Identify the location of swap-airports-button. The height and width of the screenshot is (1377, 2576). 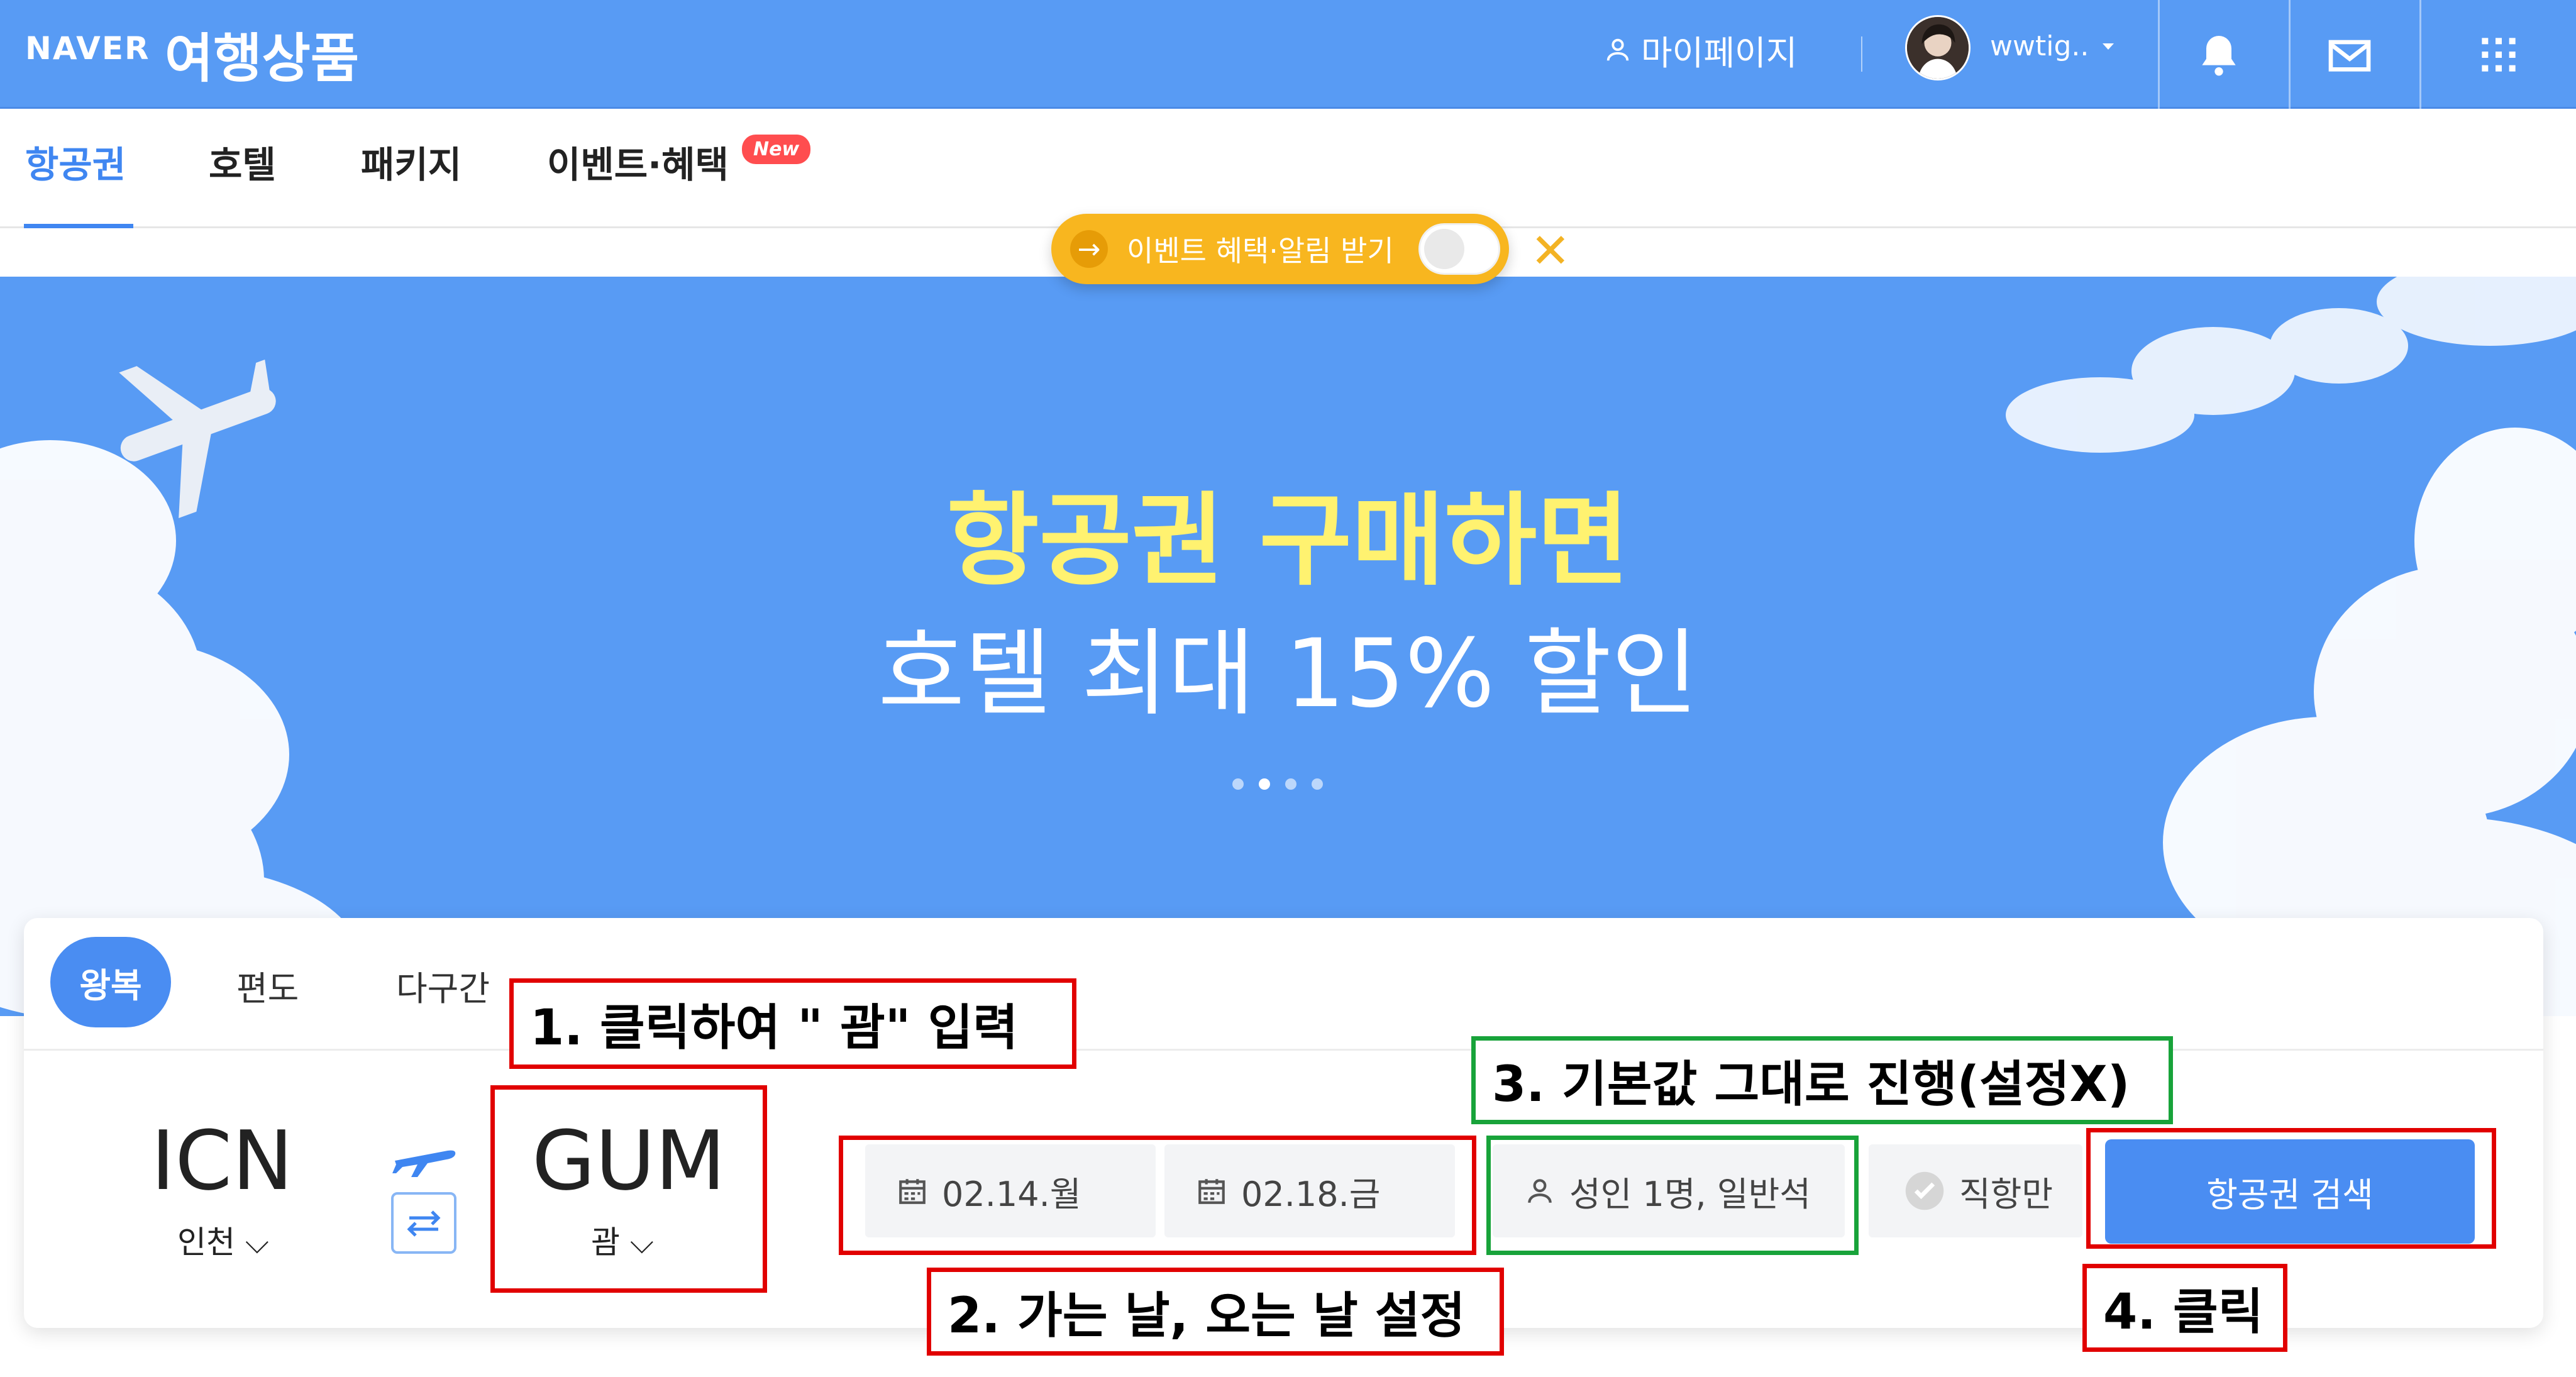
(423, 1223).